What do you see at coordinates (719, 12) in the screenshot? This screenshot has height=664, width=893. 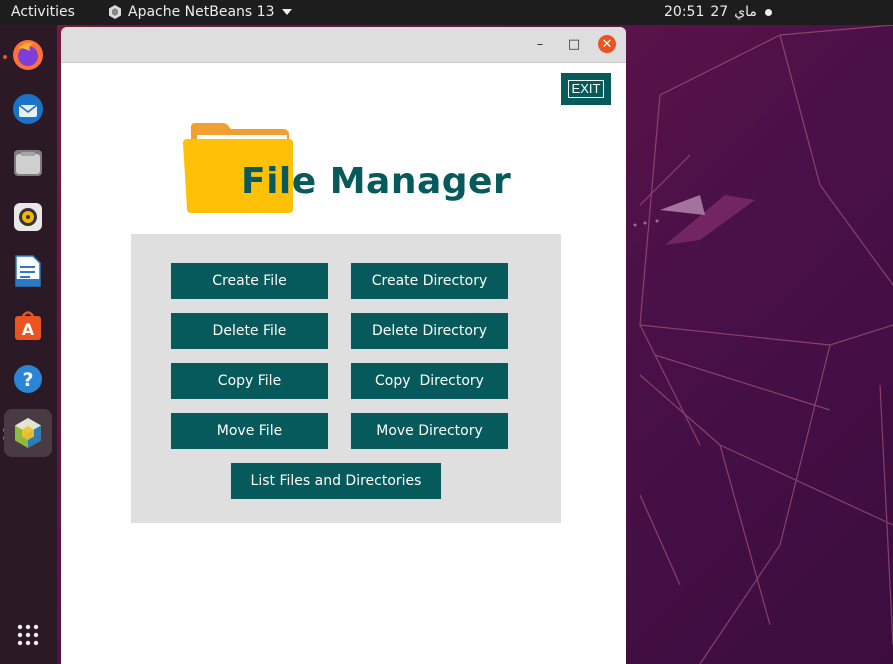 I see `clock-day: 27` at bounding box center [719, 12].